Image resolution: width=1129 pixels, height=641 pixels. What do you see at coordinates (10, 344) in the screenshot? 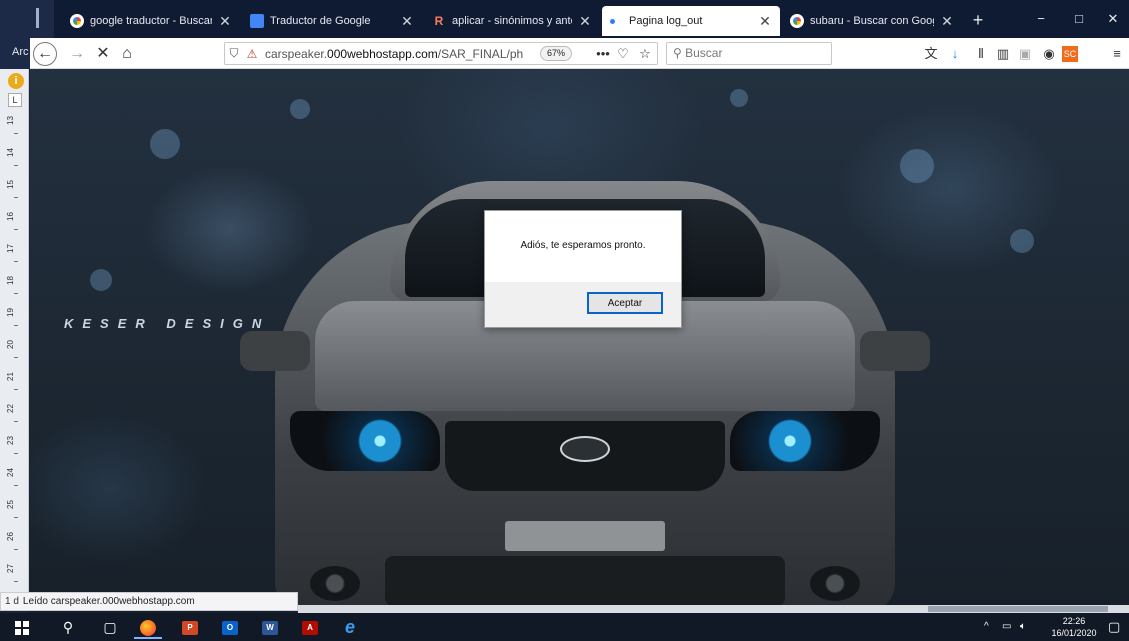
I see `ruler-number: 20` at bounding box center [10, 344].